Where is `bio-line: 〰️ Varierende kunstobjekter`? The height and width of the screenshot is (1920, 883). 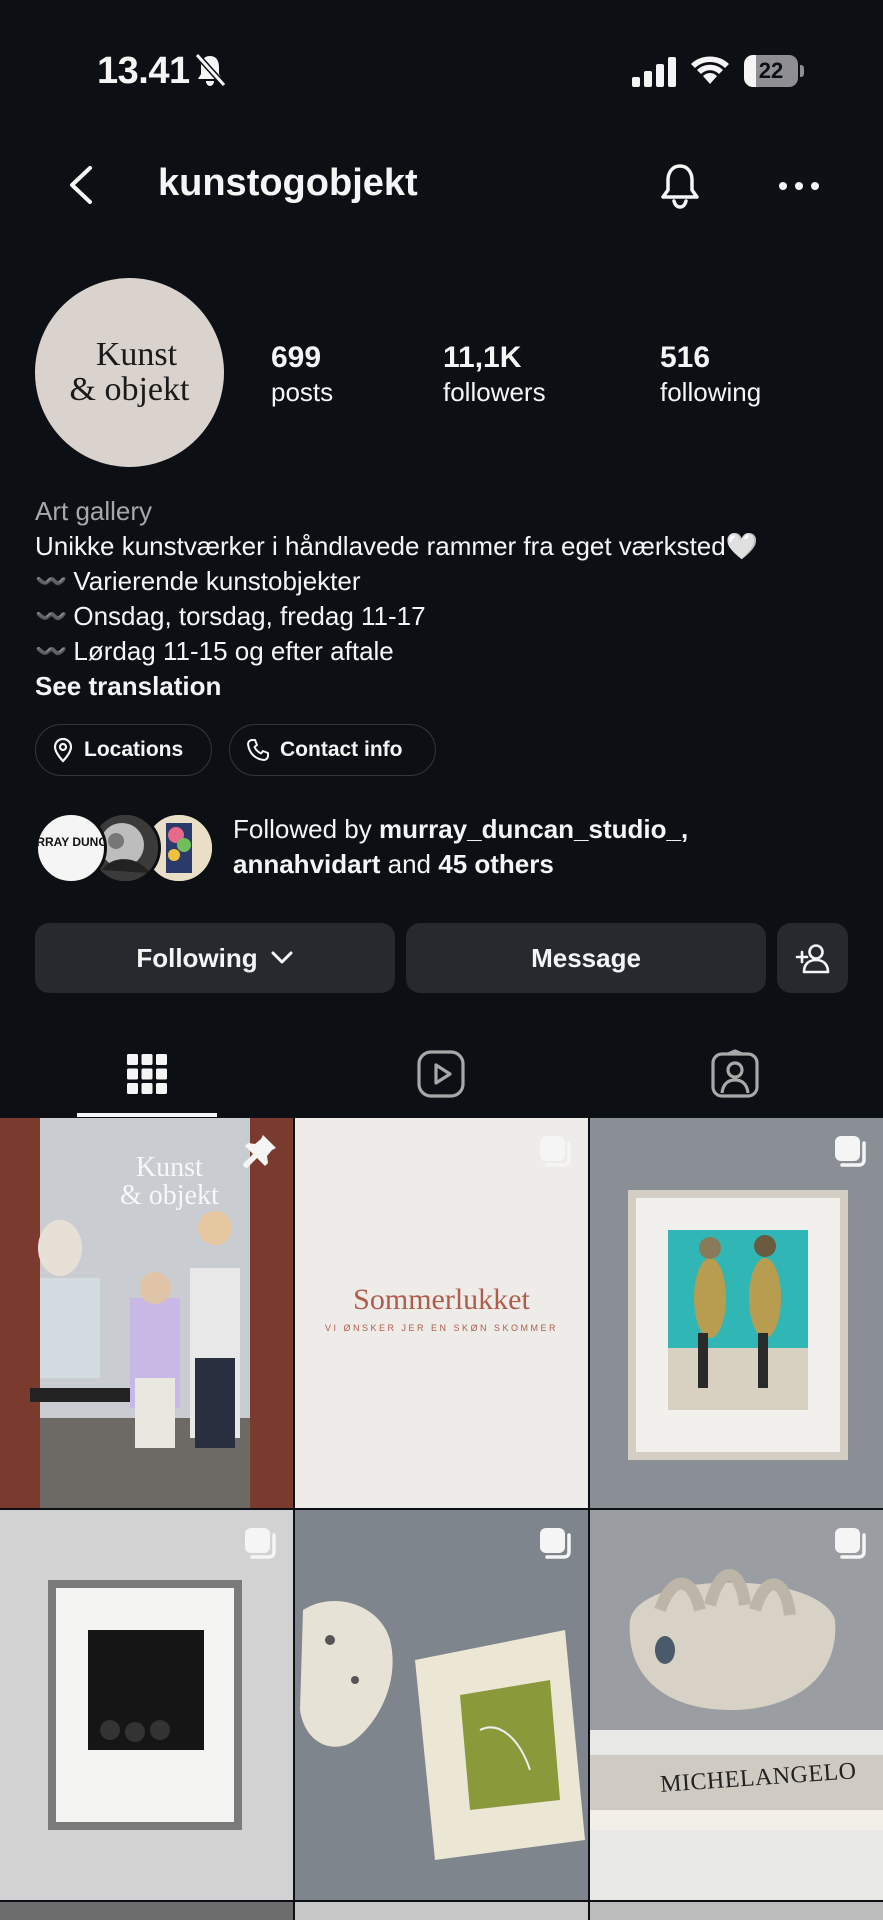 bio-line: 〰️ Varierende kunstobjekter is located at coordinates (445, 581).